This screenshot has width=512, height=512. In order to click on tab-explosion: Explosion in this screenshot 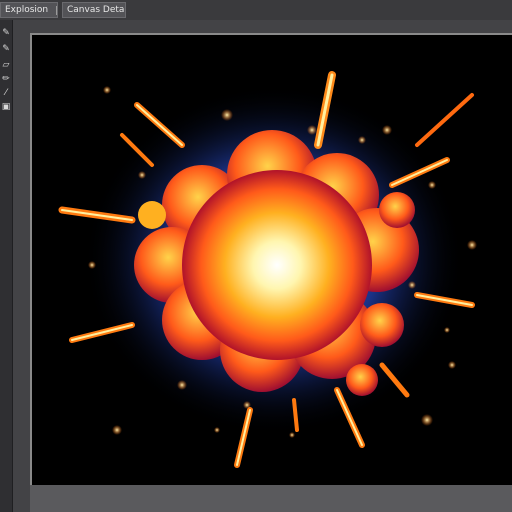, I will do `click(29, 10)`.